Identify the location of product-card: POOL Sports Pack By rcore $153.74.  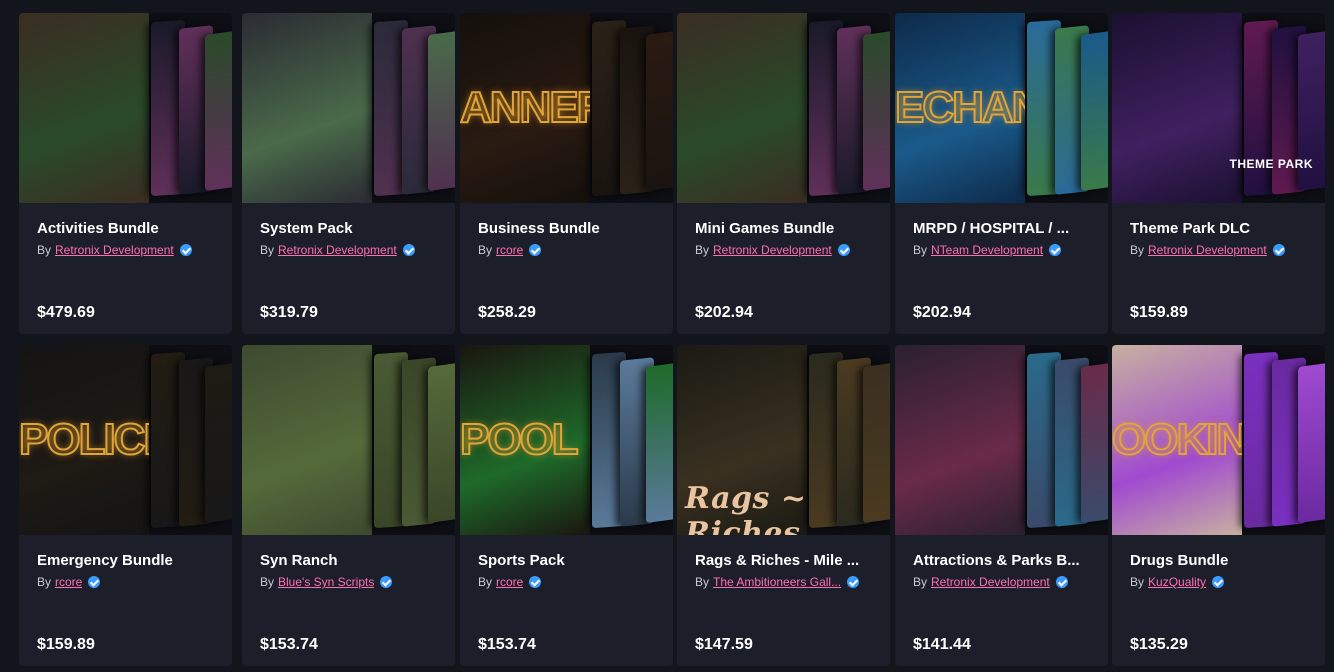
(566, 505).